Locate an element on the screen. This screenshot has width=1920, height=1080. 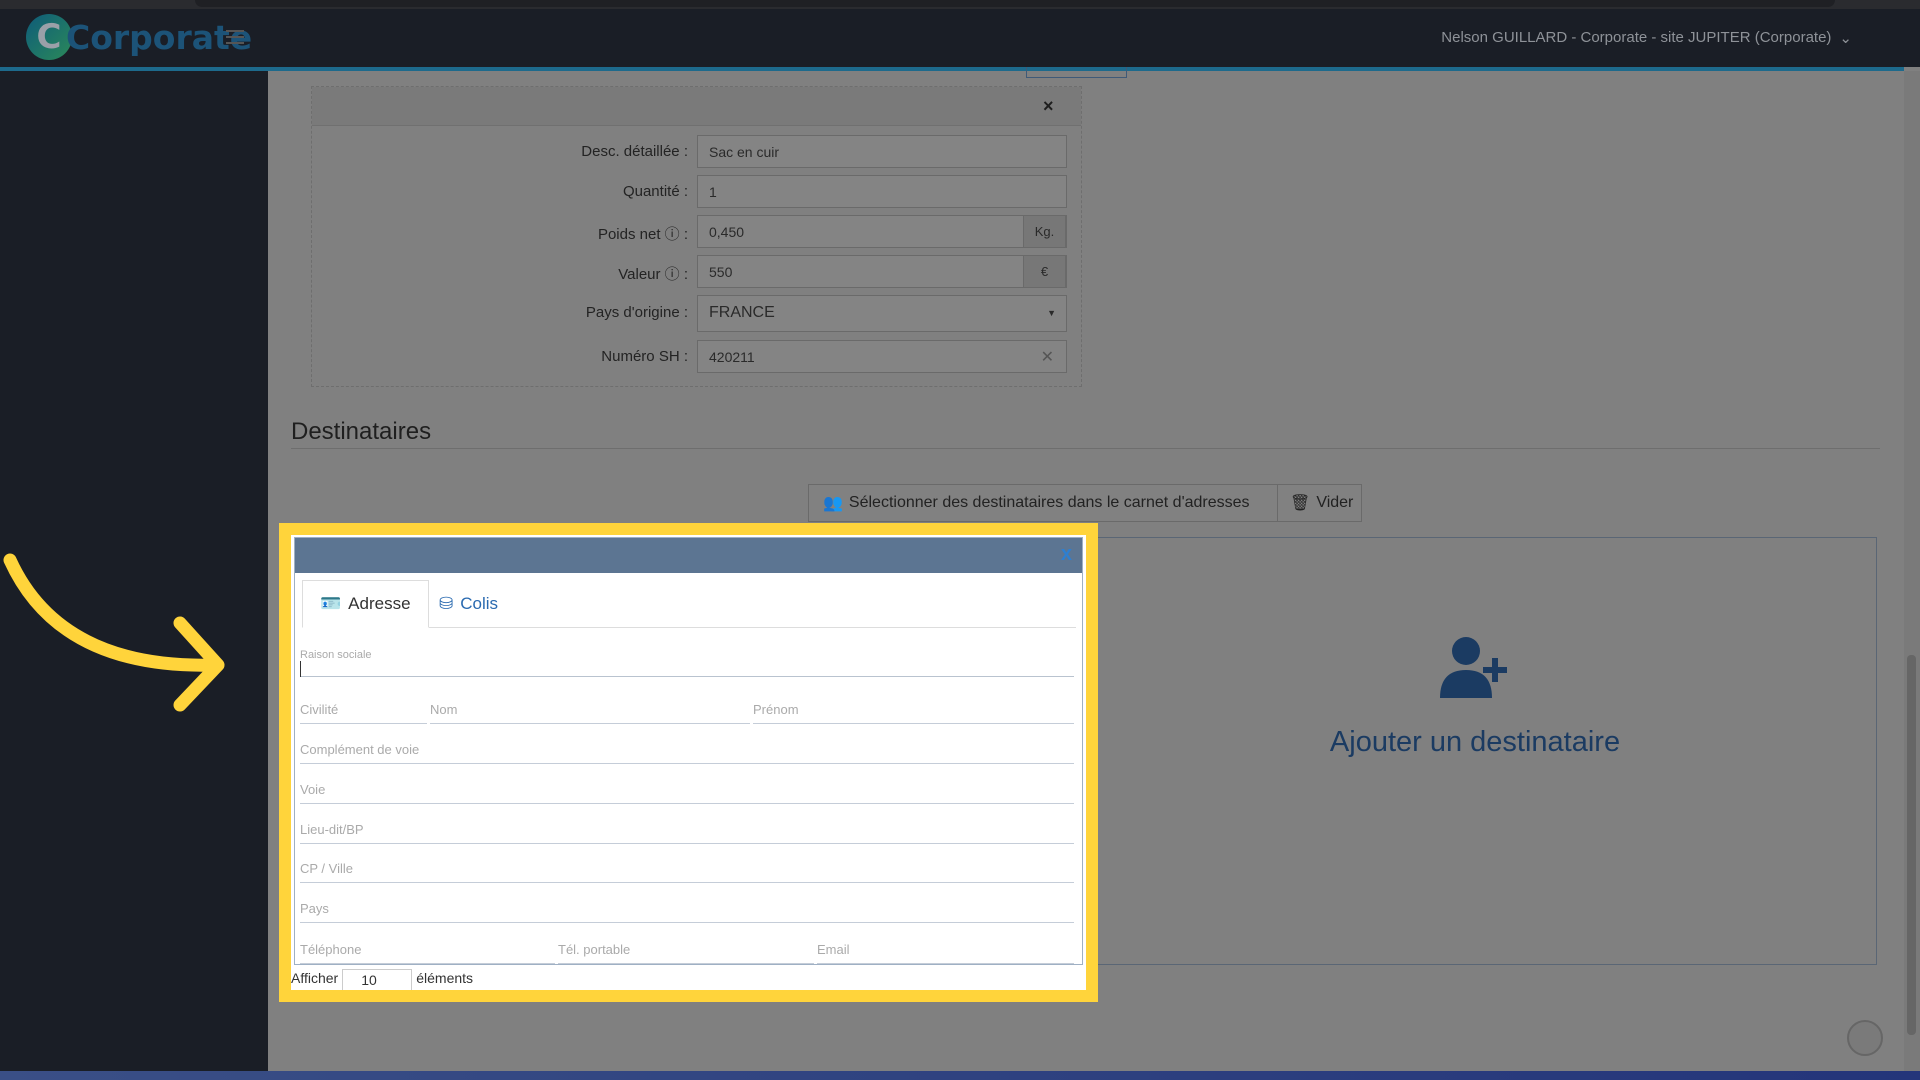
raison-sociale-input: Raison sociale is located at coordinates (687, 663).